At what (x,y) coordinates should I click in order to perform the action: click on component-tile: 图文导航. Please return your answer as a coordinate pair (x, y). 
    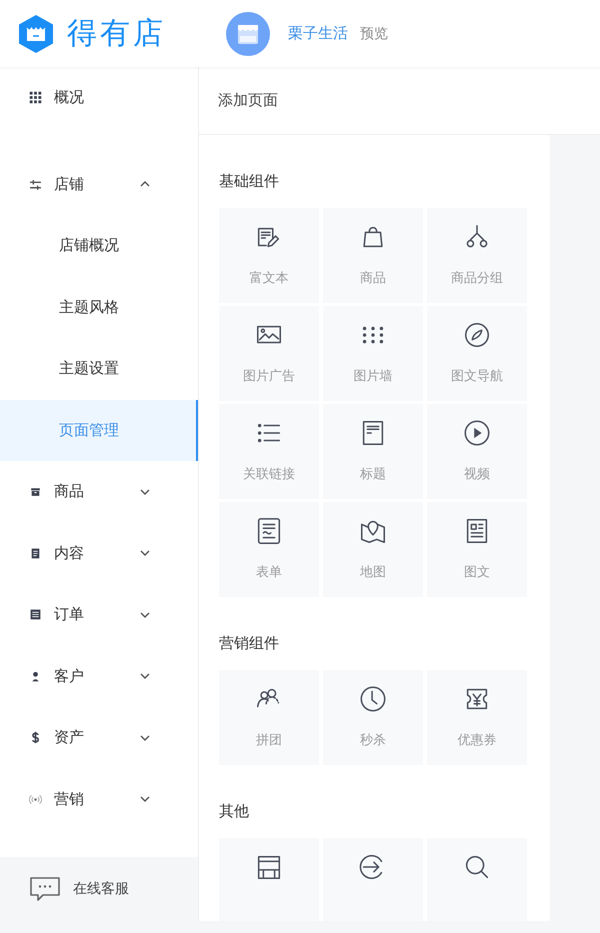
    Looking at the image, I should click on (477, 353).